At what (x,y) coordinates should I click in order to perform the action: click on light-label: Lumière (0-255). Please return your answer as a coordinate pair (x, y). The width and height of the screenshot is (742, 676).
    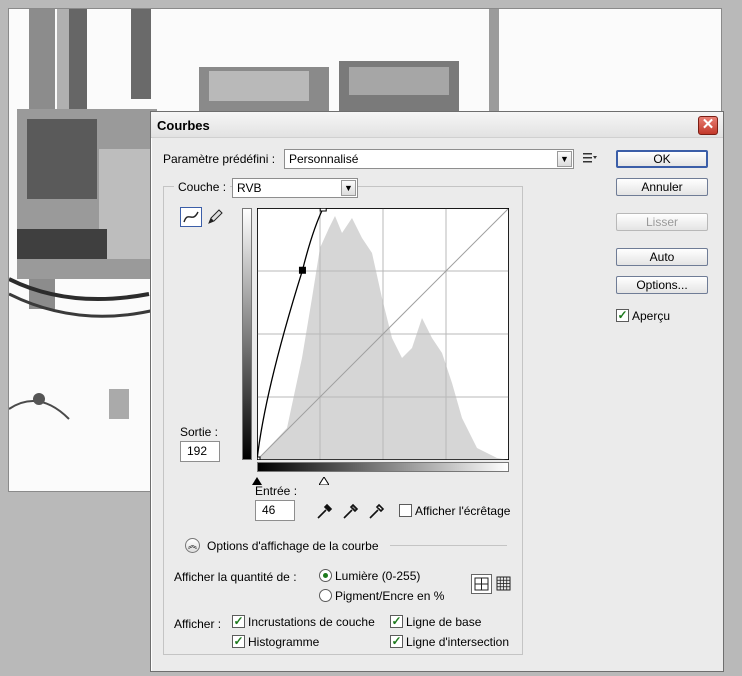
    Looking at the image, I should click on (378, 576).